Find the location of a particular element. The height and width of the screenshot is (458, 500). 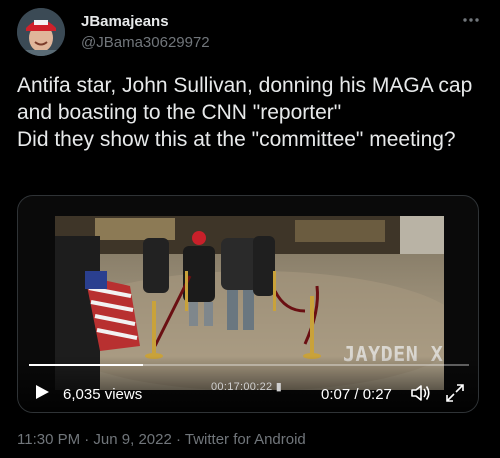

video-timecode: 00:17:00:22 ▮ is located at coordinates (246, 386).